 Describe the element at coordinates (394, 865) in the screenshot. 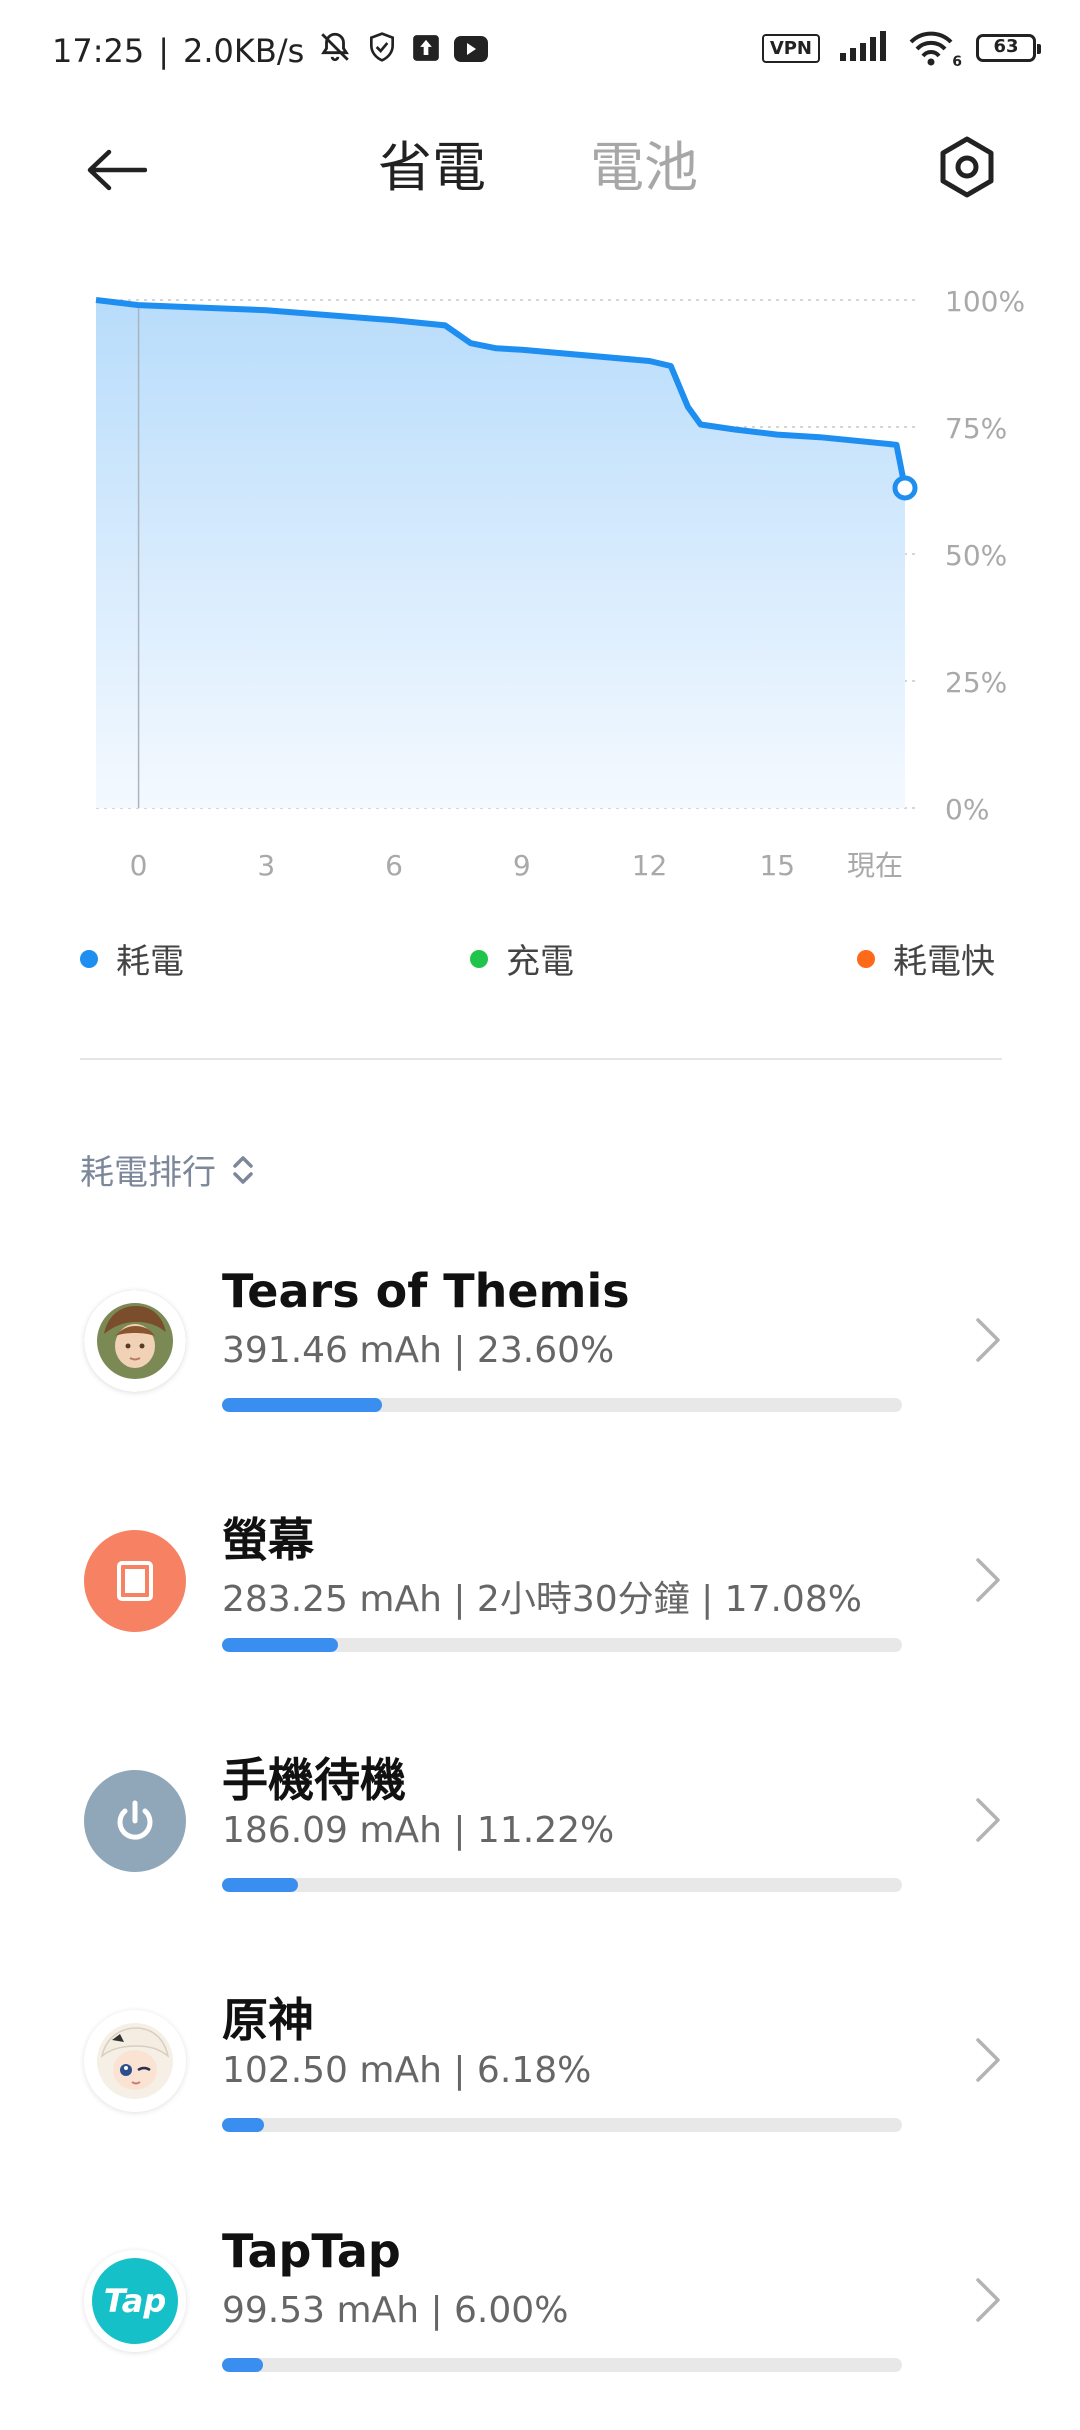

I see `x-tick-label: 6` at that location.